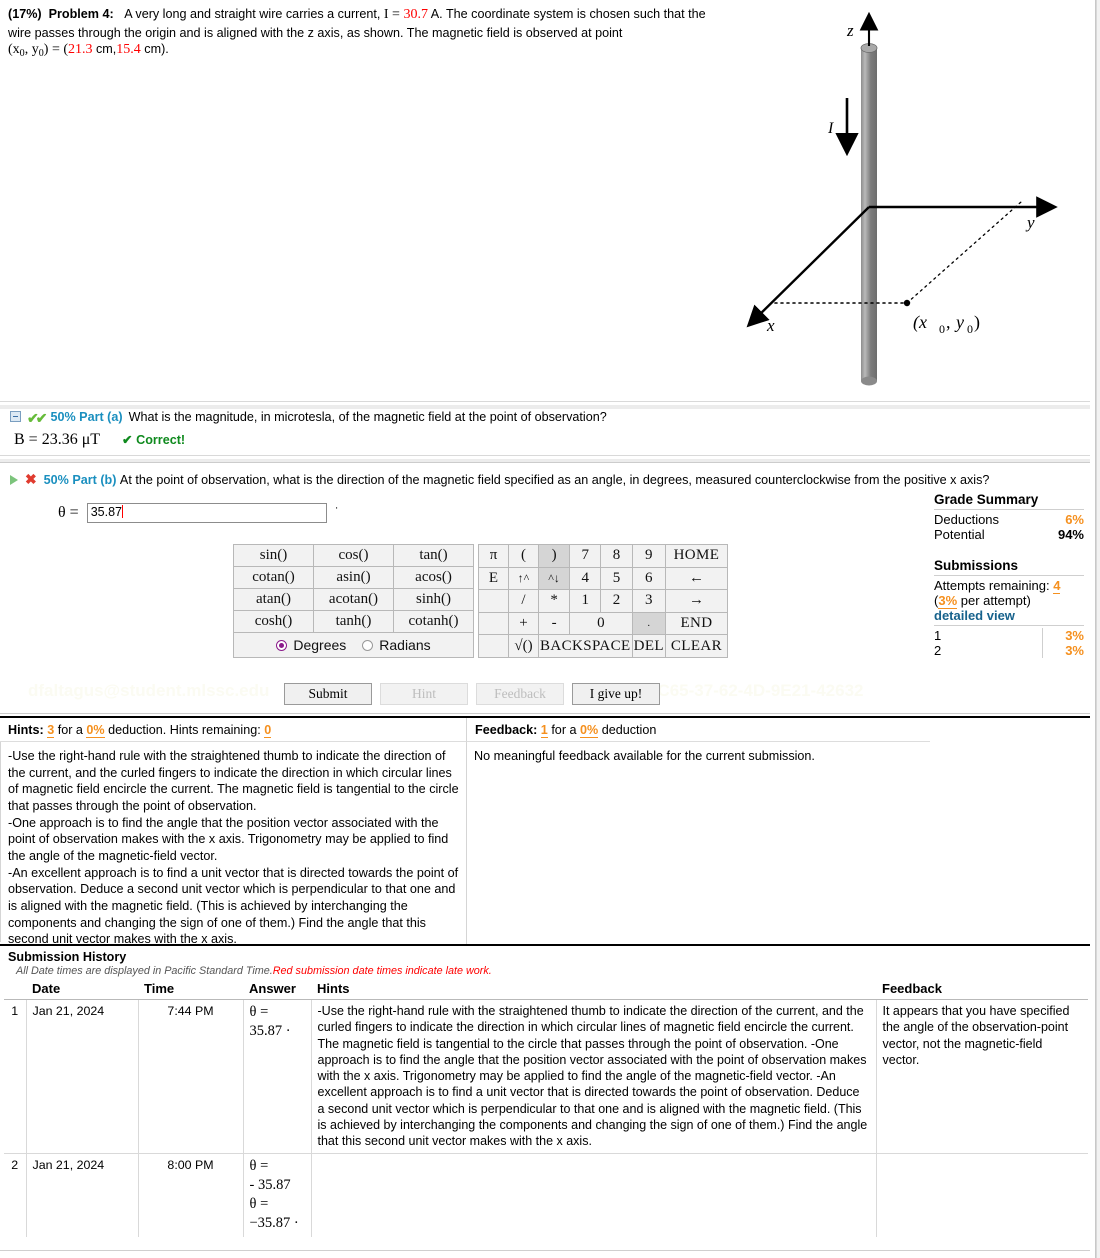 Image resolution: width=1100 pixels, height=1258 pixels. What do you see at coordinates (696, 578) in the screenshot?
I see `calc-key-arrow-left: ←` at bounding box center [696, 578].